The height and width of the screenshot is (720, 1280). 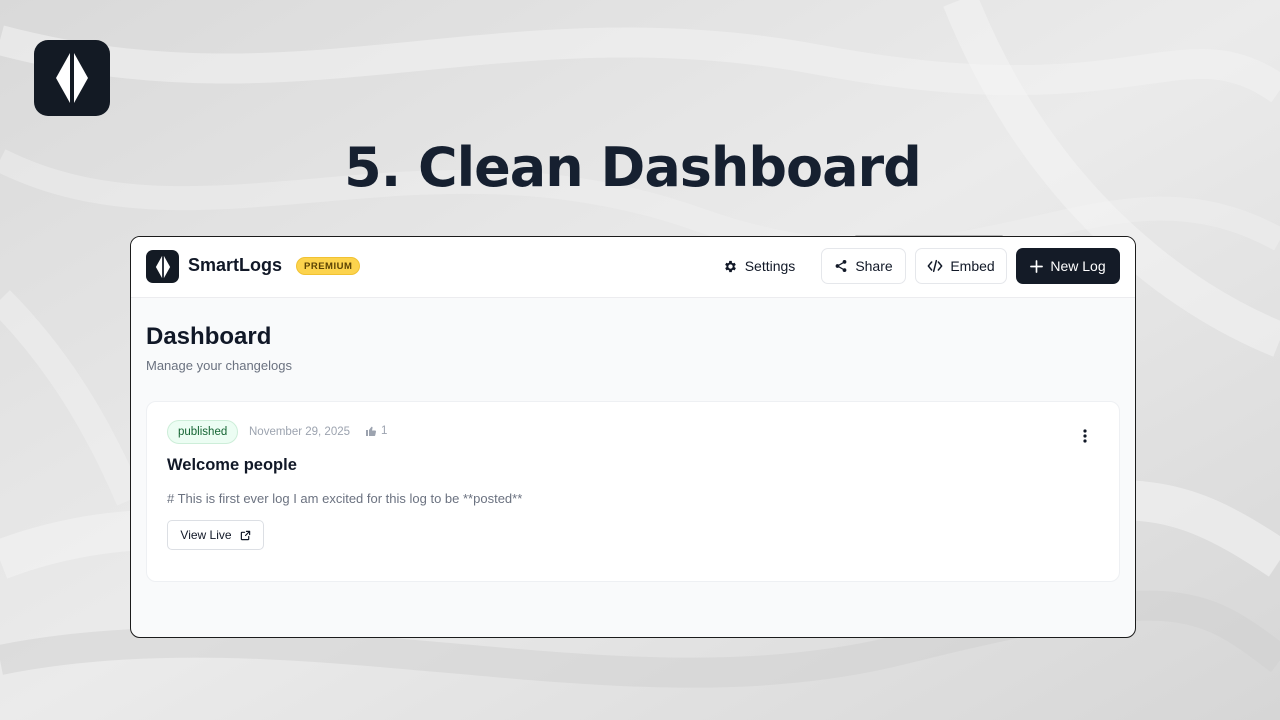 I want to click on code-icon, so click(x=935, y=266).